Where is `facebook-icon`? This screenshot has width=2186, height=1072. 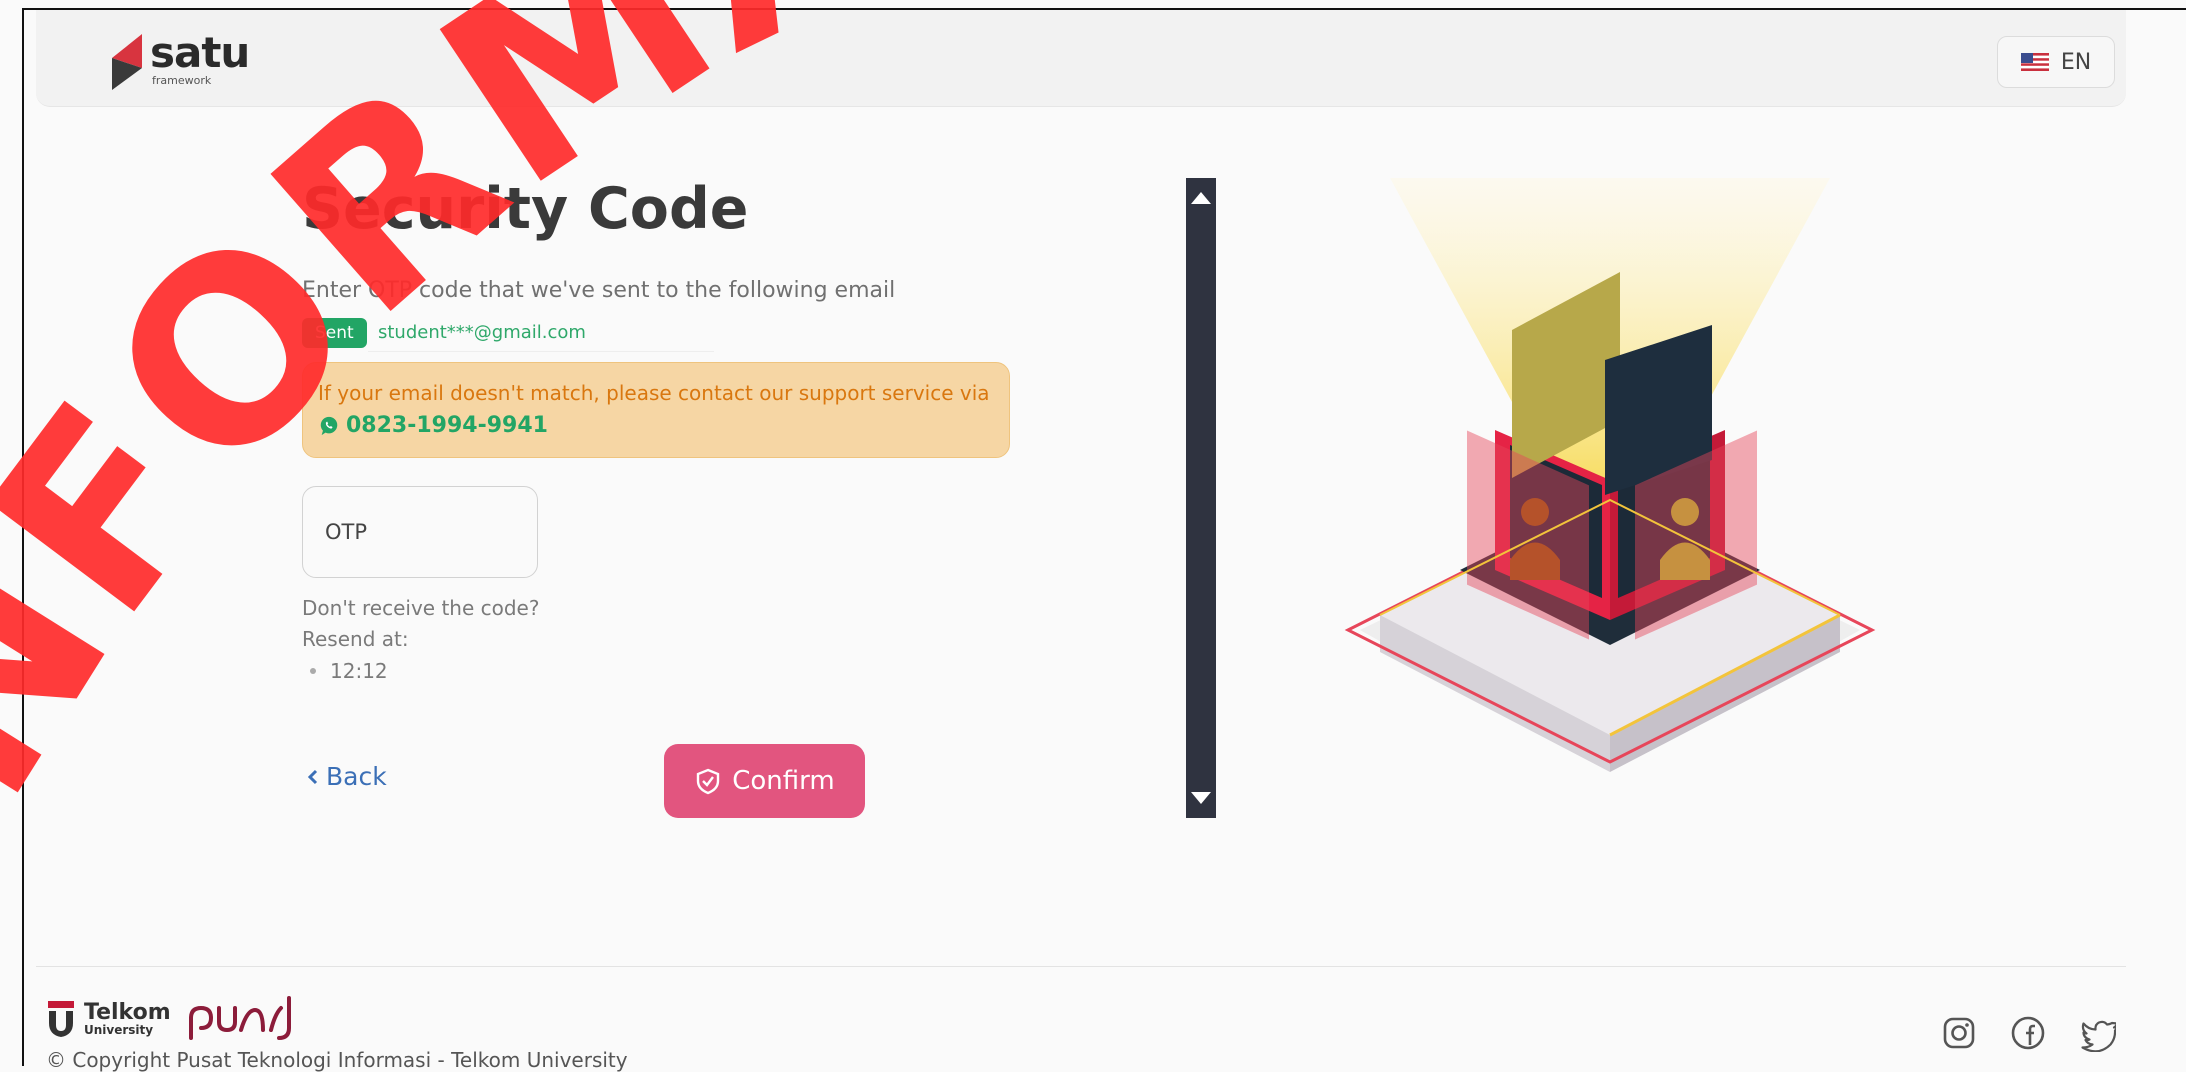 facebook-icon is located at coordinates (2028, 1033).